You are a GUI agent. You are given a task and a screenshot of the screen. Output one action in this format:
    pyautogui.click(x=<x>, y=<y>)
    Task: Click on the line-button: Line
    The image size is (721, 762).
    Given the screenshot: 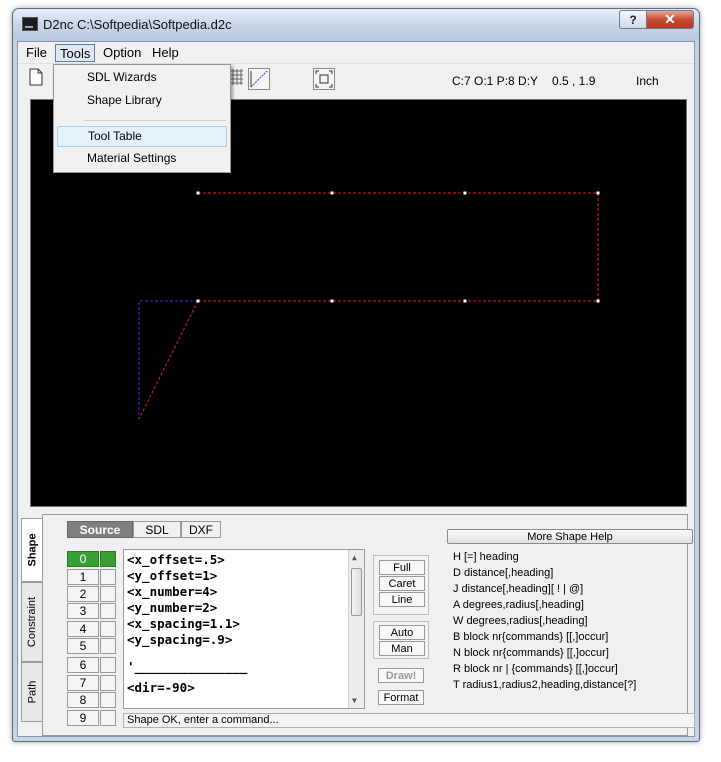 What is the action you would take?
    pyautogui.click(x=402, y=599)
    